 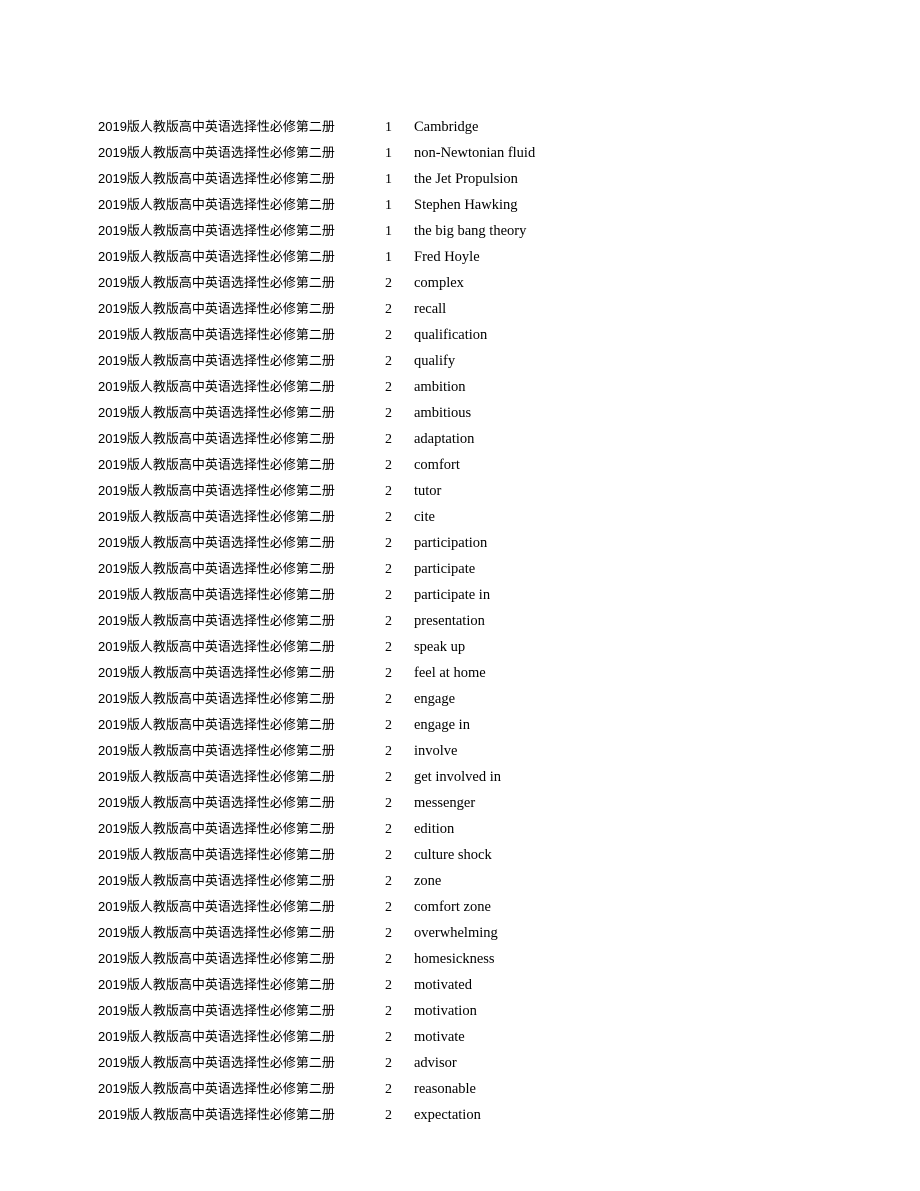 I want to click on cell-term: engage in, so click(x=442, y=725).